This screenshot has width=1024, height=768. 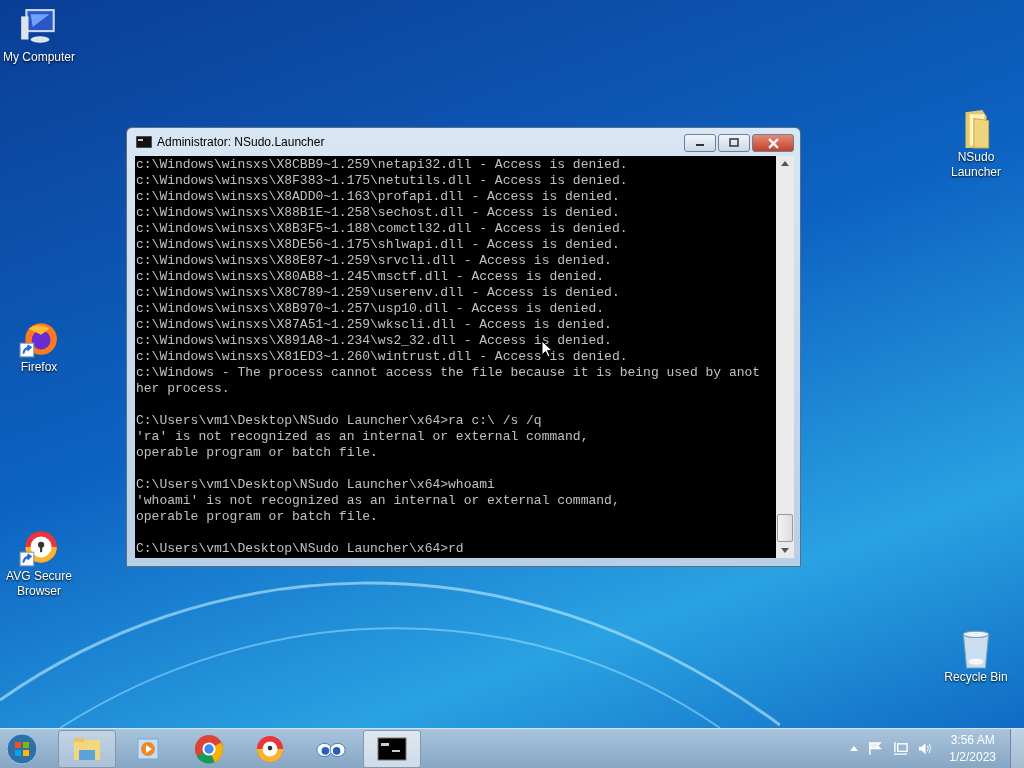 I want to click on flag-icon, so click(x=876, y=748).